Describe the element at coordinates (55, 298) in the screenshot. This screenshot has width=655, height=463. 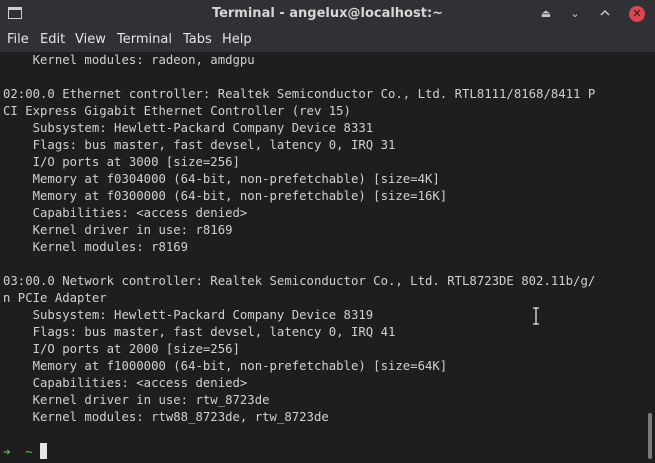
I see `terminal-line: n PCIe Adapter` at that location.